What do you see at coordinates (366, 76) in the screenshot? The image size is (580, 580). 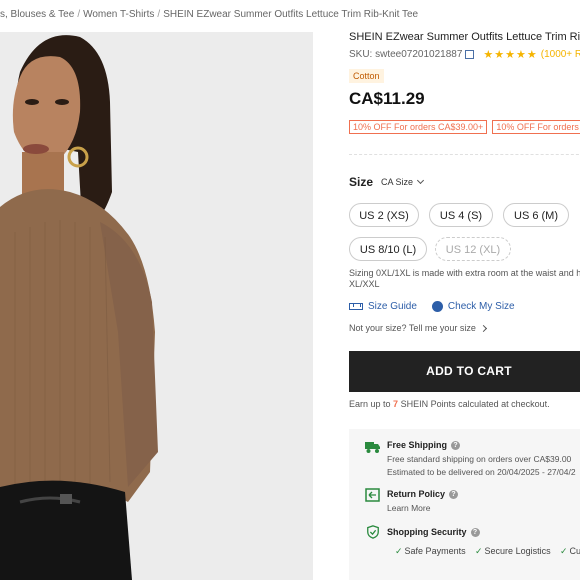 I see `material-tag: Cotton` at bounding box center [366, 76].